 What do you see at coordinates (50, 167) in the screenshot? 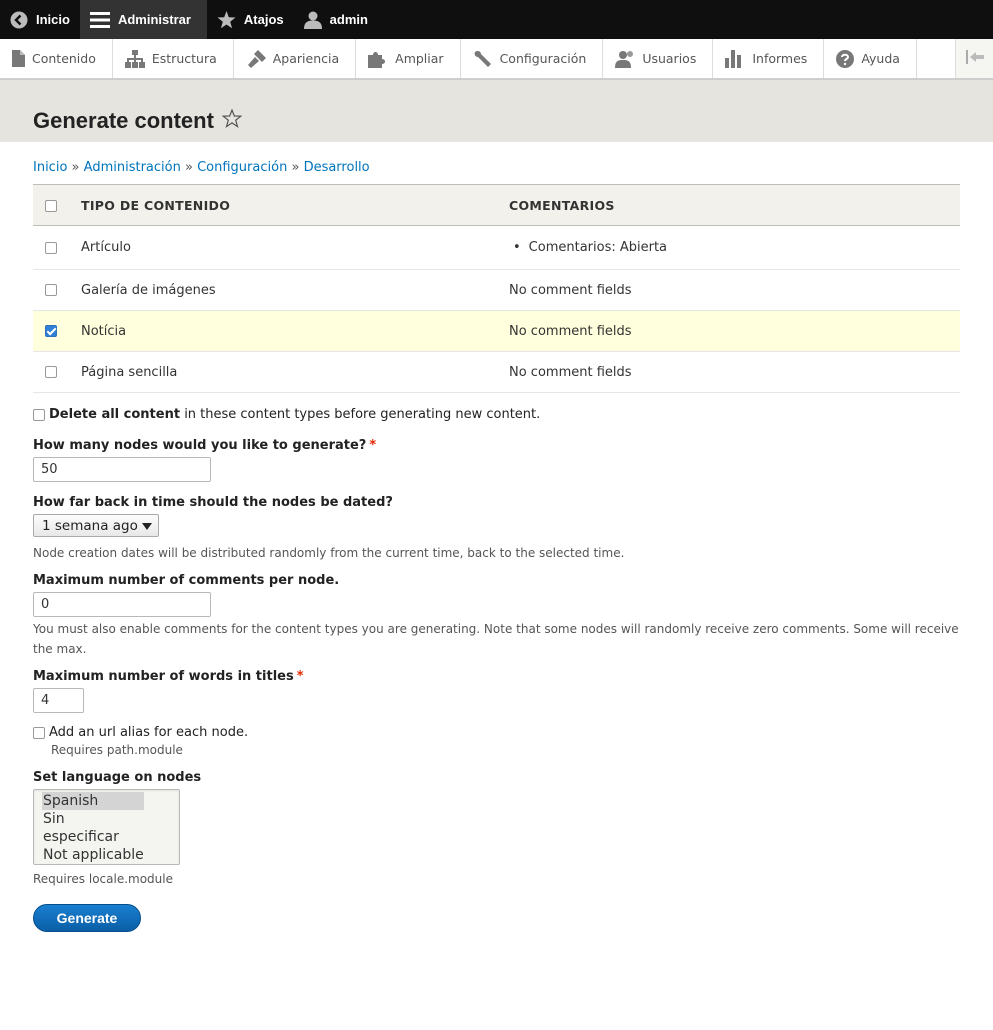
I see `breadcrumb-link-home: Inicio` at bounding box center [50, 167].